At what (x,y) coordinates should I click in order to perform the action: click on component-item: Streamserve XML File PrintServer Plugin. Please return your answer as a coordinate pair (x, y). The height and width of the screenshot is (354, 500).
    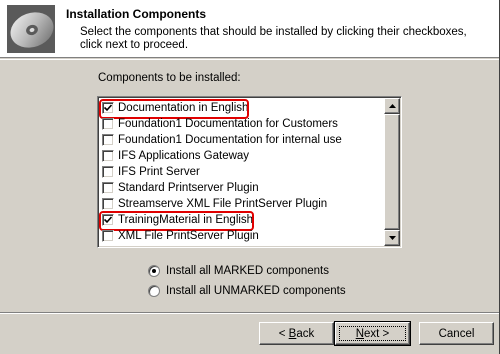
    Looking at the image, I should click on (243, 204).